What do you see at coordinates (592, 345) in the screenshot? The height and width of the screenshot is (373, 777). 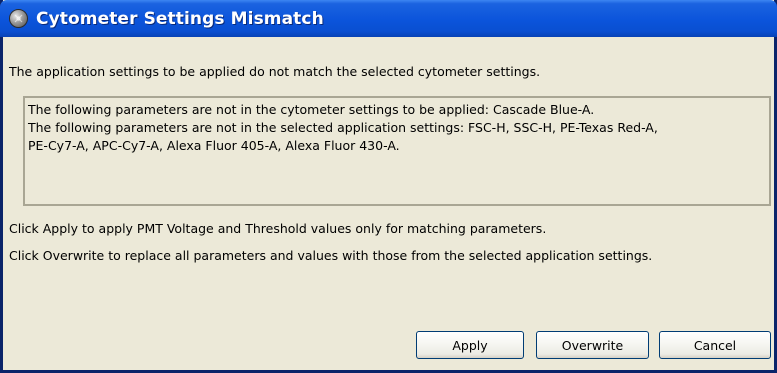 I see `overwrite-button: Overwrite` at bounding box center [592, 345].